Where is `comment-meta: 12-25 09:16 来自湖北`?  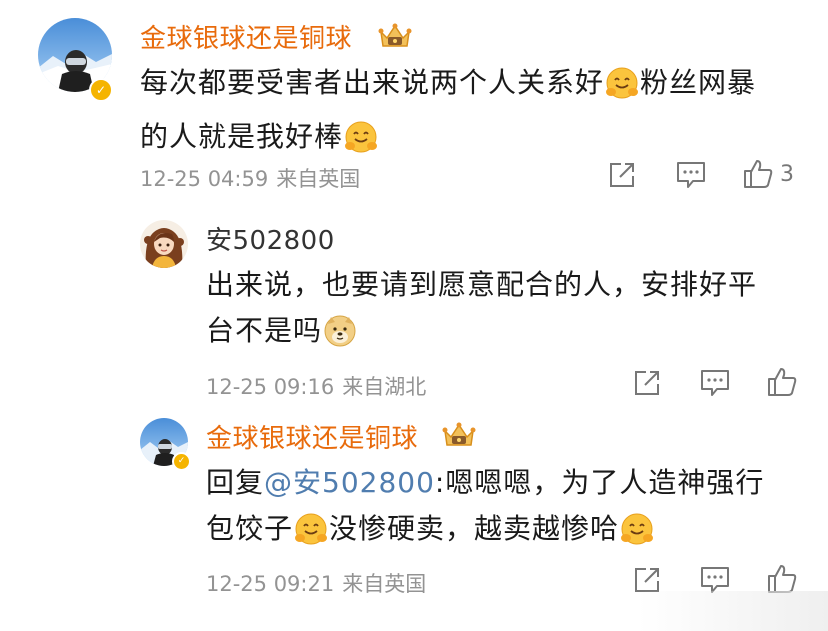
comment-meta: 12-25 09:16 来自湖北 is located at coordinates (320, 386).